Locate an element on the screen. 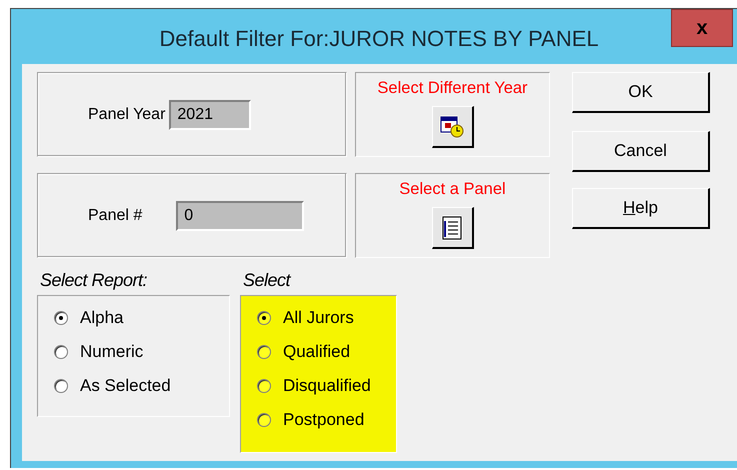  radio-option: Alpha is located at coordinates (134, 318).